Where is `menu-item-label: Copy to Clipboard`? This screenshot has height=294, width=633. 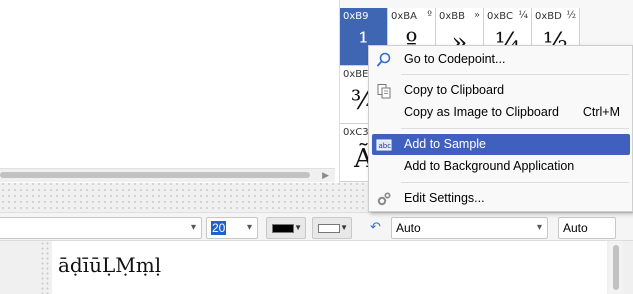 menu-item-label: Copy to Clipboard is located at coordinates (454, 90).